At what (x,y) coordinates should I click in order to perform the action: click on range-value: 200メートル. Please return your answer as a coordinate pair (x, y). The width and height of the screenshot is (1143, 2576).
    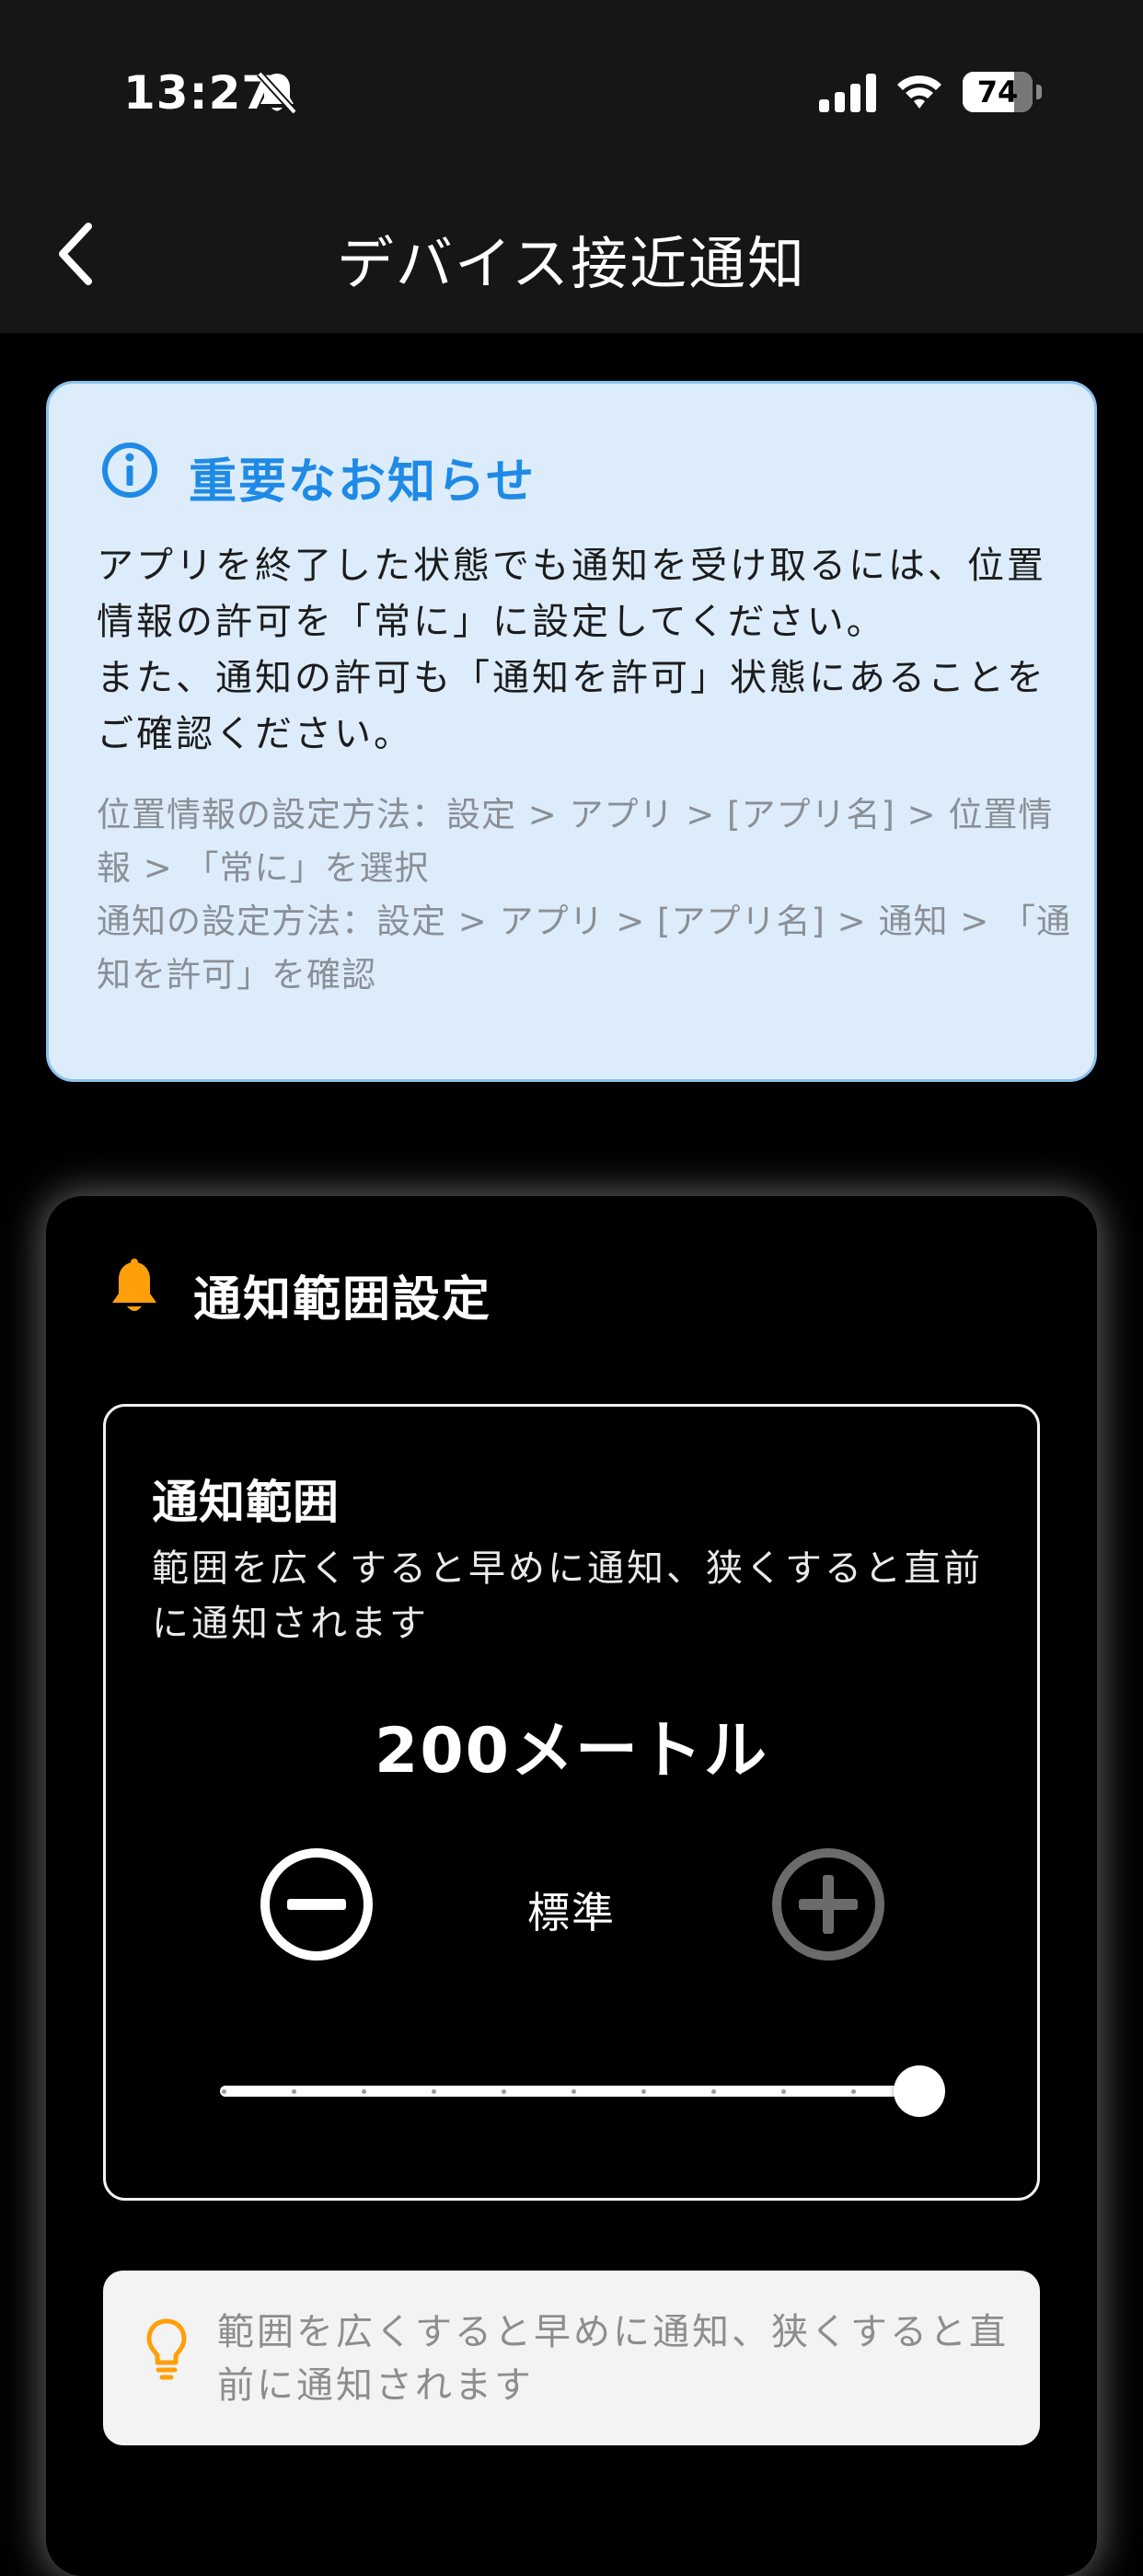
    Looking at the image, I should click on (571, 1751).